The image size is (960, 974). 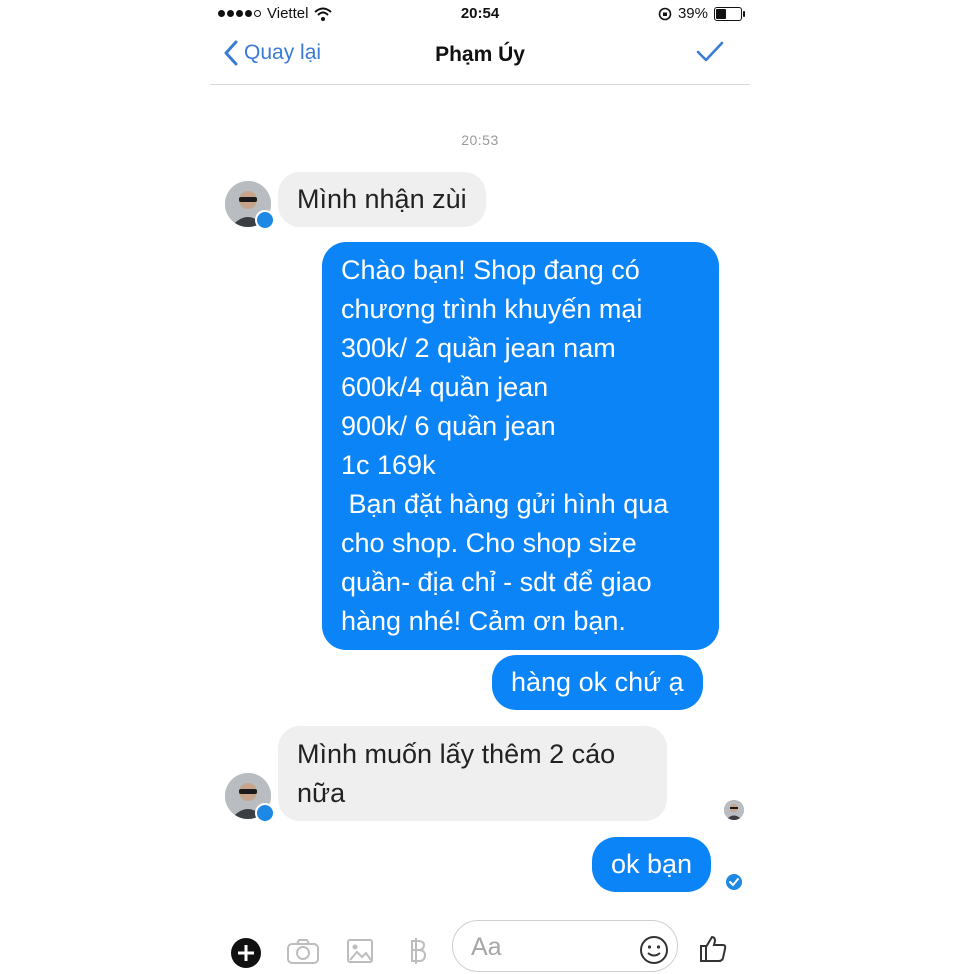 I want to click on message-bubble-outgoing: hàng ok chứ ạ, so click(x=597, y=682).